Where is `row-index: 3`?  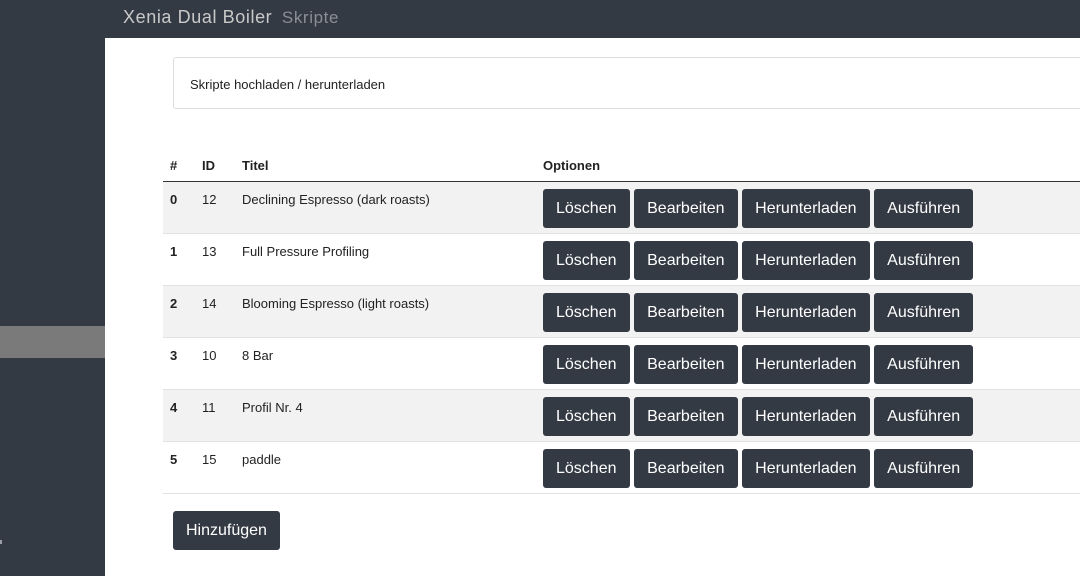
row-index: 3 is located at coordinates (179, 363).